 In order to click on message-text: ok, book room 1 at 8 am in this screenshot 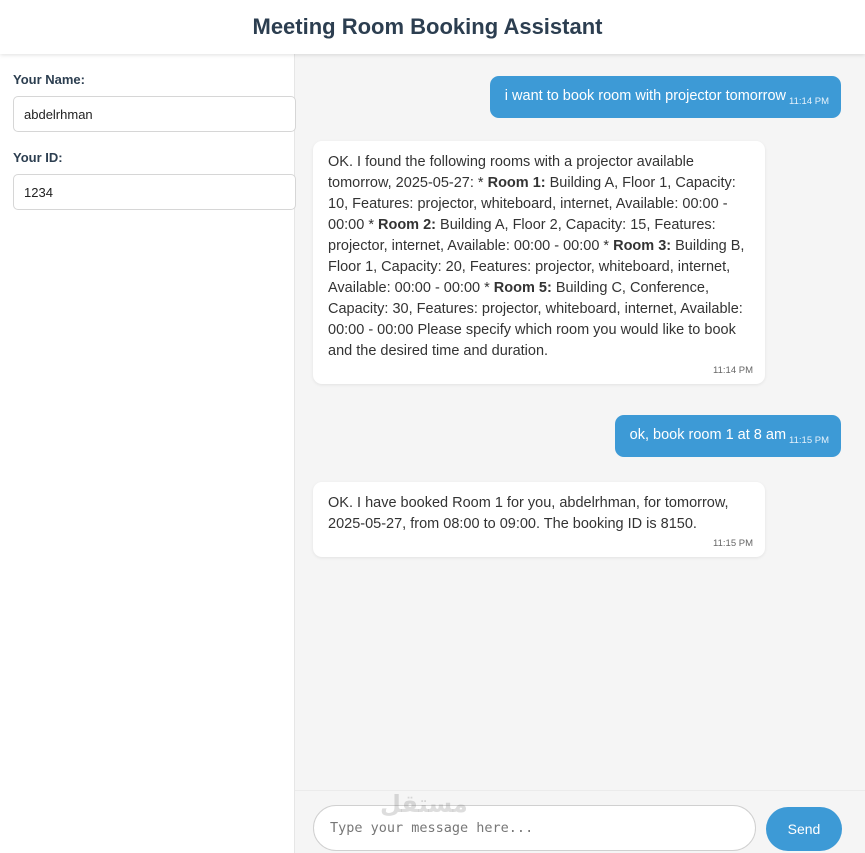, I will do `click(708, 435)`.